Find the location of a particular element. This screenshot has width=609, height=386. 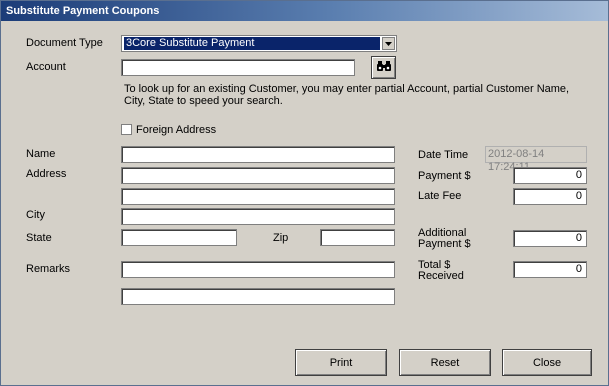

address-label: Address is located at coordinates (46, 174).